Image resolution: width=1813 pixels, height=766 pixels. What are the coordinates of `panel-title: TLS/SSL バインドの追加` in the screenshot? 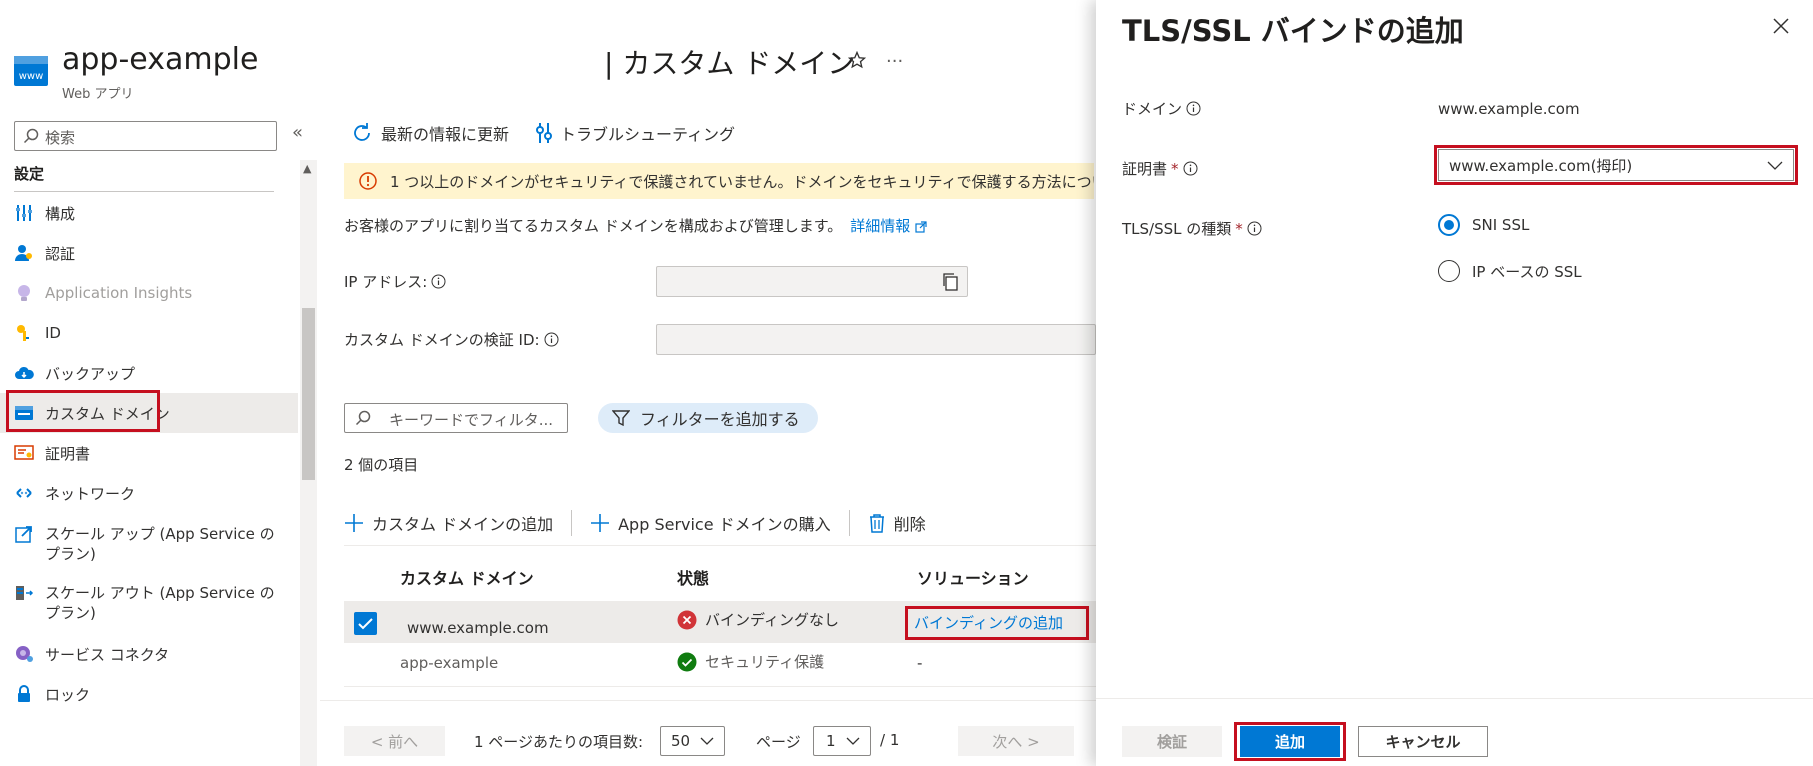 It's located at (1293, 31).